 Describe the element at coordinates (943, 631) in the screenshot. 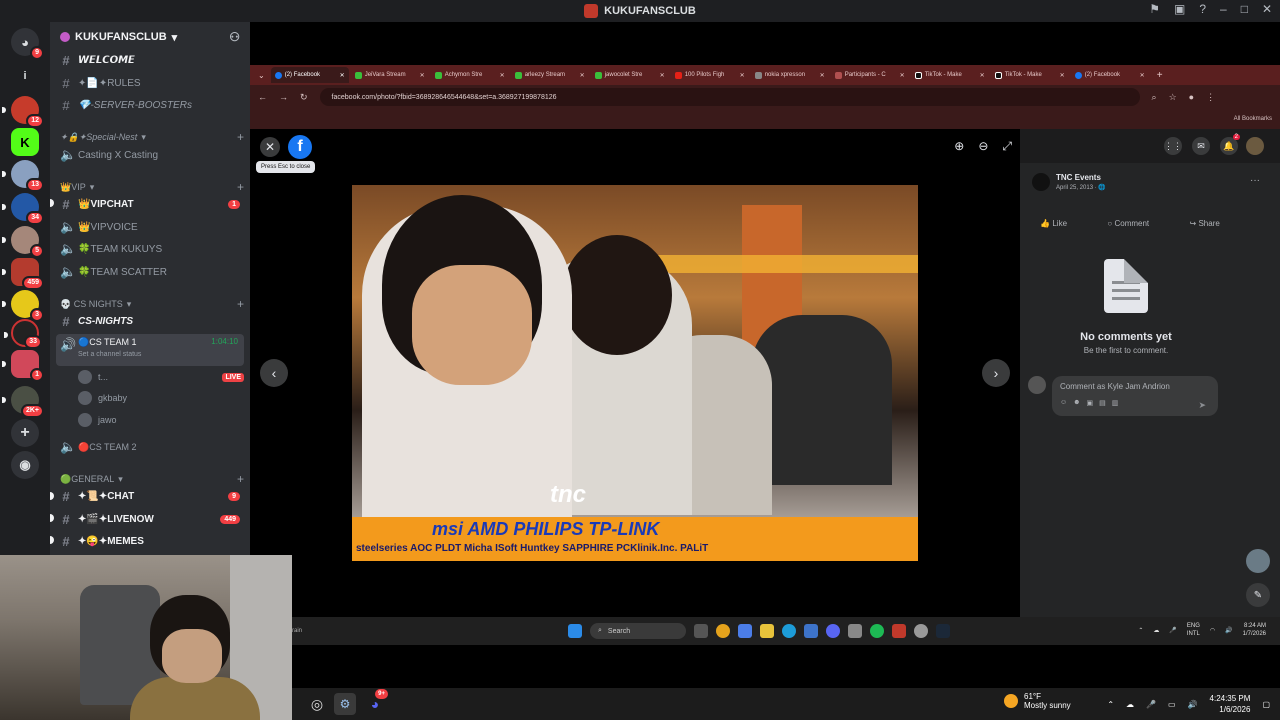

I see `steam-icon` at that location.